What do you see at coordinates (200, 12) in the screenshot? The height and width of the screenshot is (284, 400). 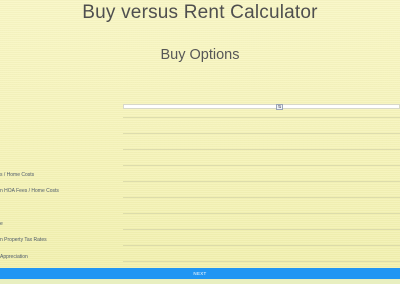 I see `page-title: Buy versus Rent Calculator` at bounding box center [200, 12].